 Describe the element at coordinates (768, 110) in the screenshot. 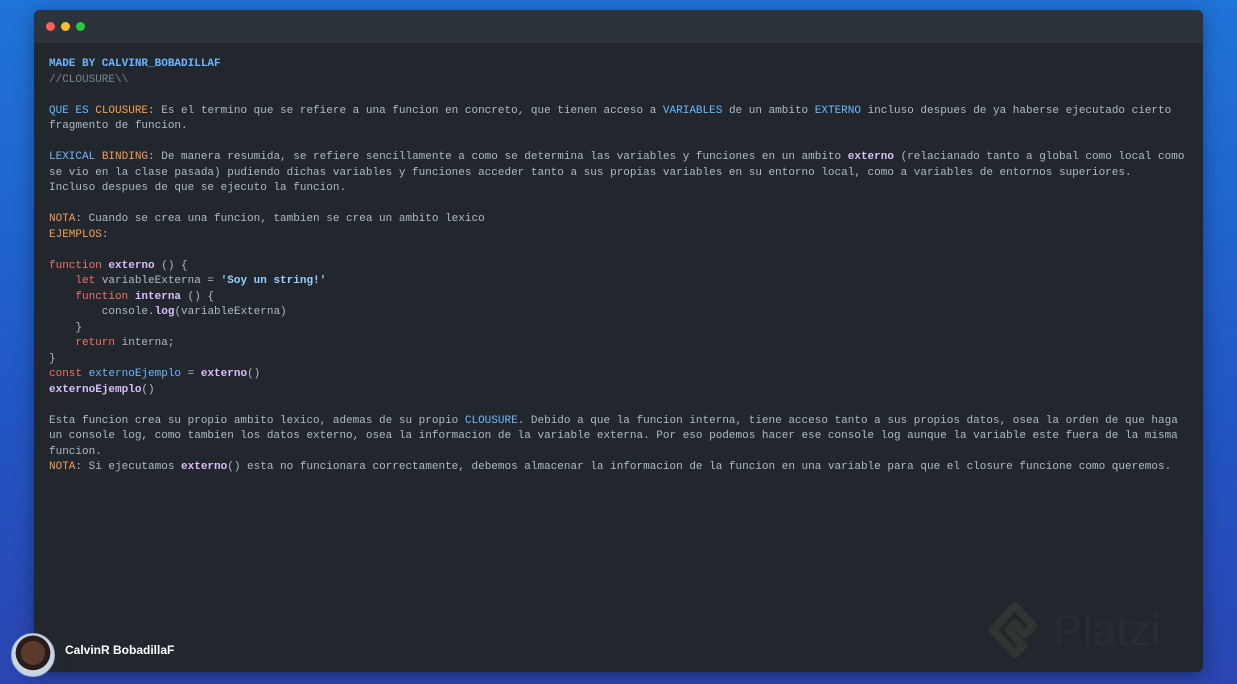

I see `code-token: de un ambito` at that location.